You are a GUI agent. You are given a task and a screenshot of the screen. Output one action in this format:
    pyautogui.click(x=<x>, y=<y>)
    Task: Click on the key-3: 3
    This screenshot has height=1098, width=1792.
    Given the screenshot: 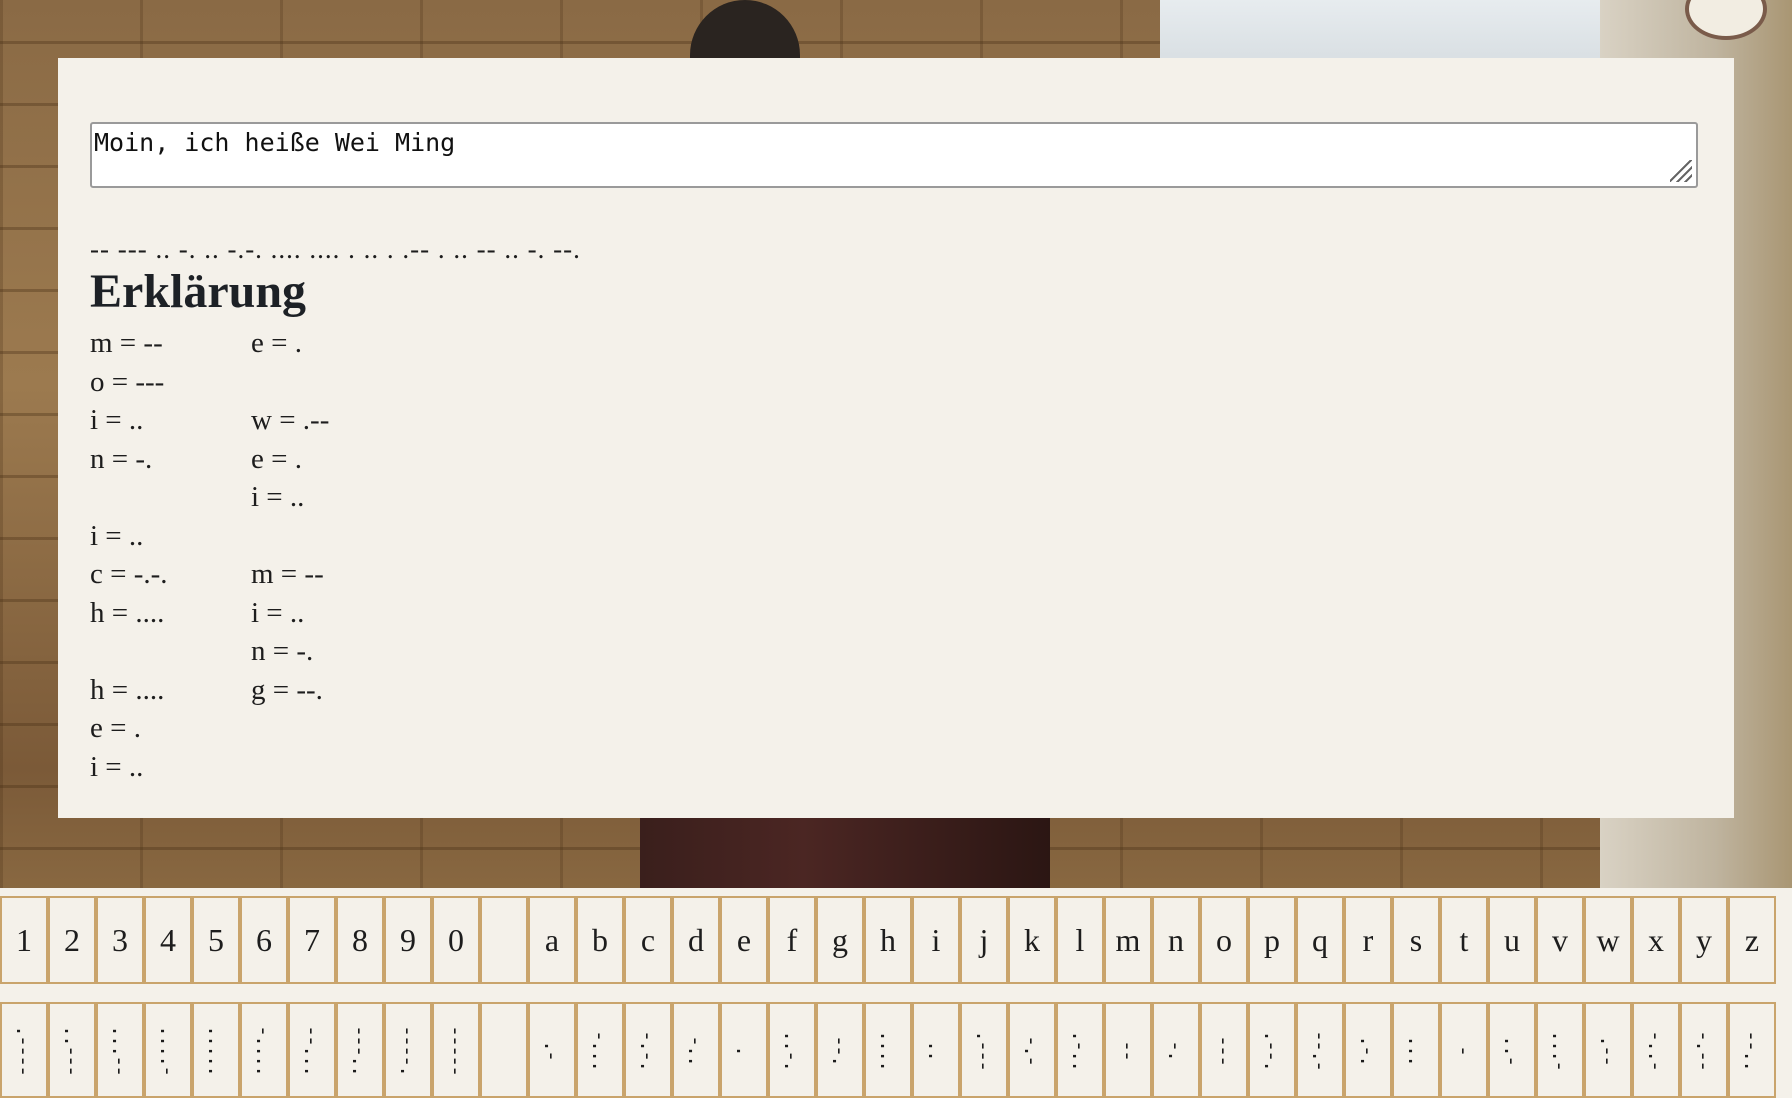 What is the action you would take?
    pyautogui.click(x=120, y=940)
    